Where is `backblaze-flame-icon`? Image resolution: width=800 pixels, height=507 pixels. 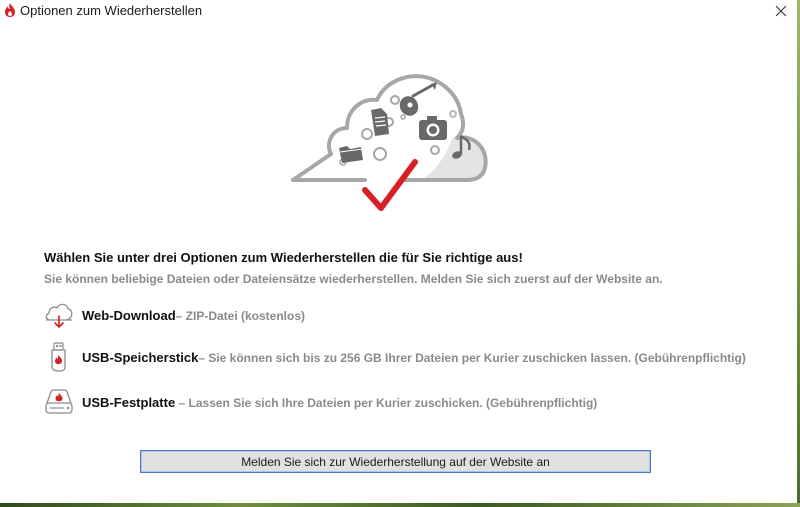 backblaze-flame-icon is located at coordinates (10, 10).